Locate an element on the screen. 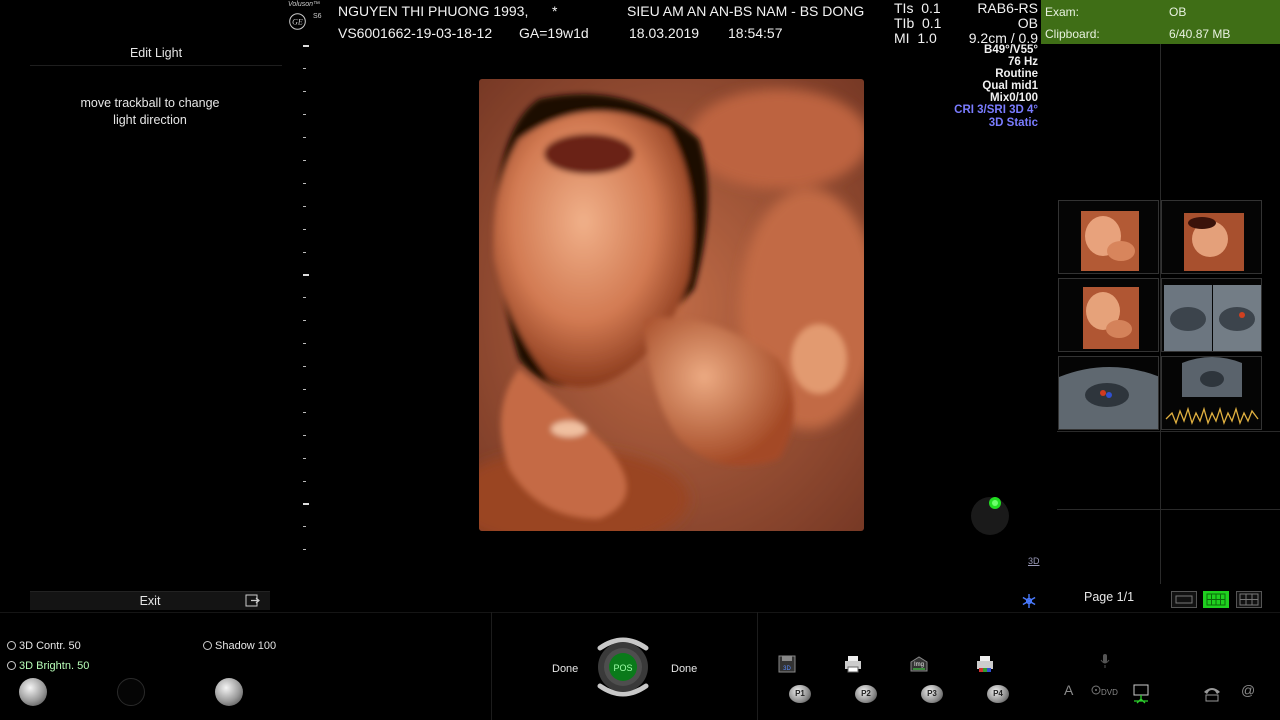  email-at-icon: @ is located at coordinates (1248, 690).